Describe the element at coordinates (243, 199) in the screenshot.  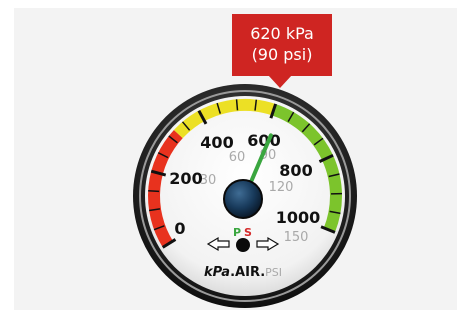
I see `gauge-hub` at that location.